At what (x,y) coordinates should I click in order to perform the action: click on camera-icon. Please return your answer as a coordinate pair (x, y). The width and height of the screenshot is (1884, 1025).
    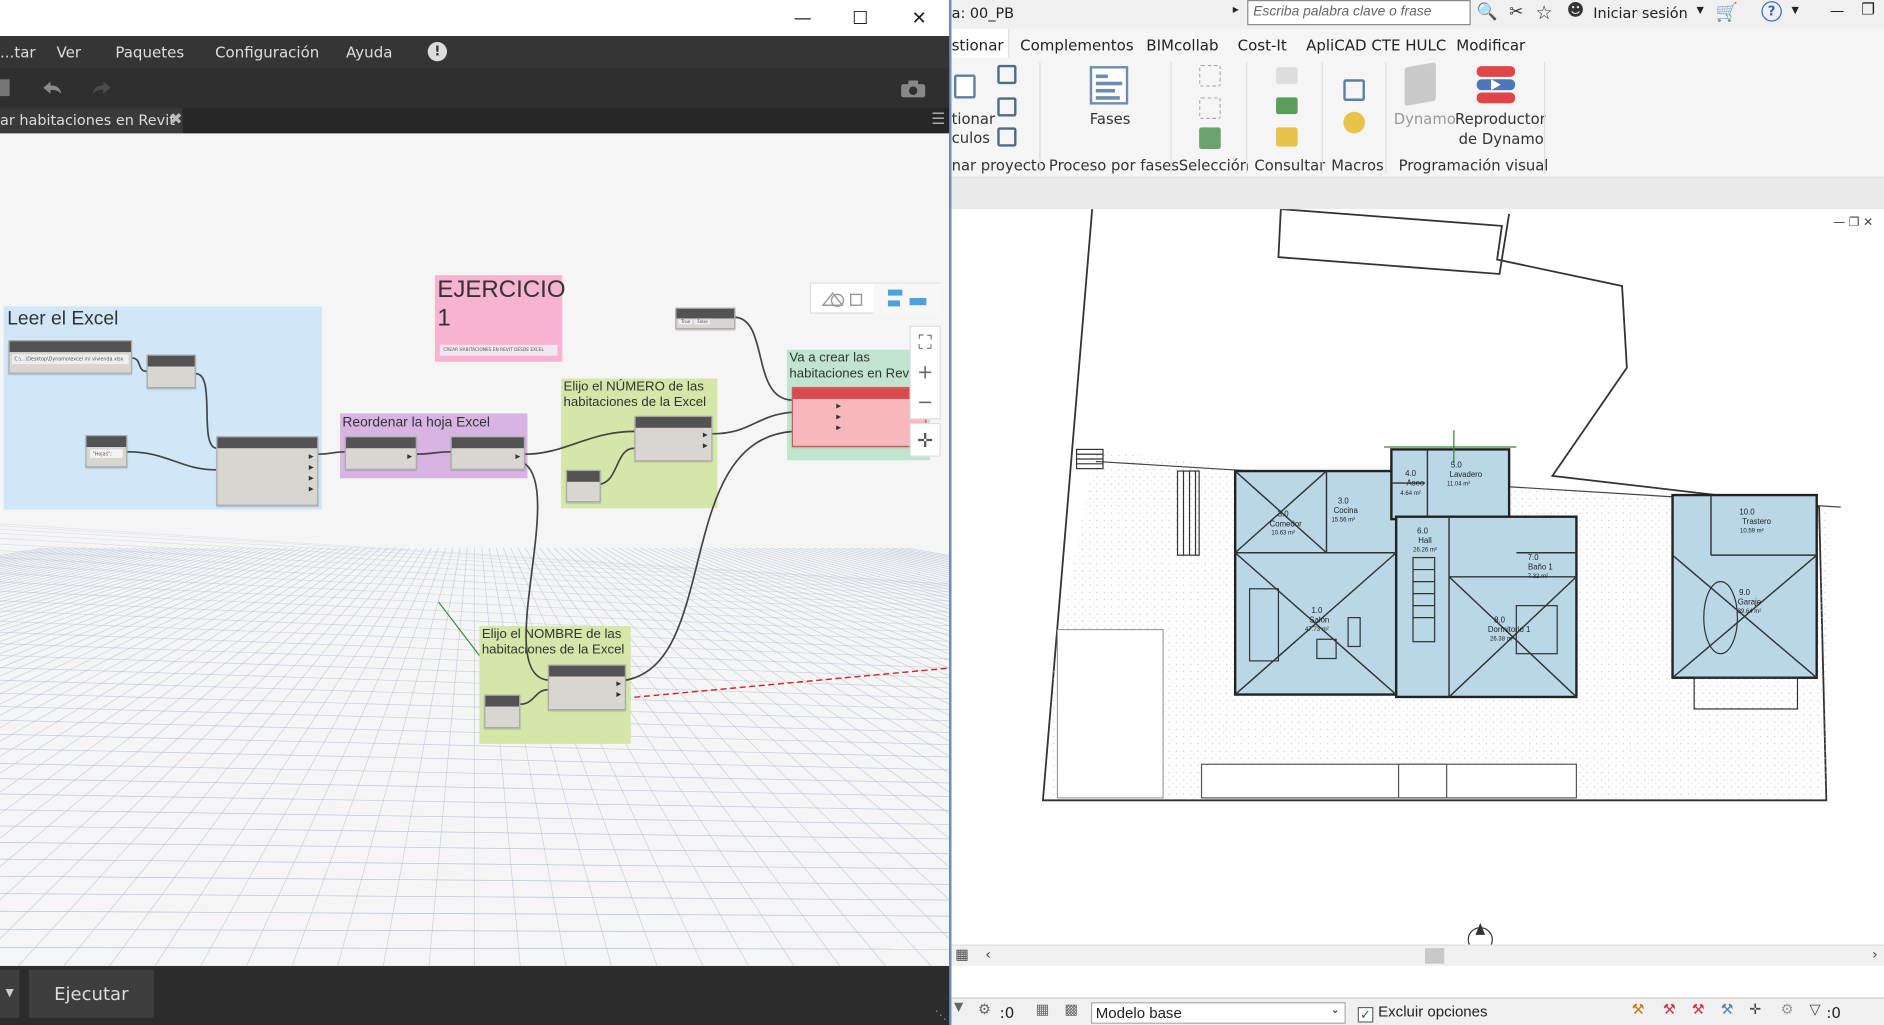
    Looking at the image, I should click on (913, 88).